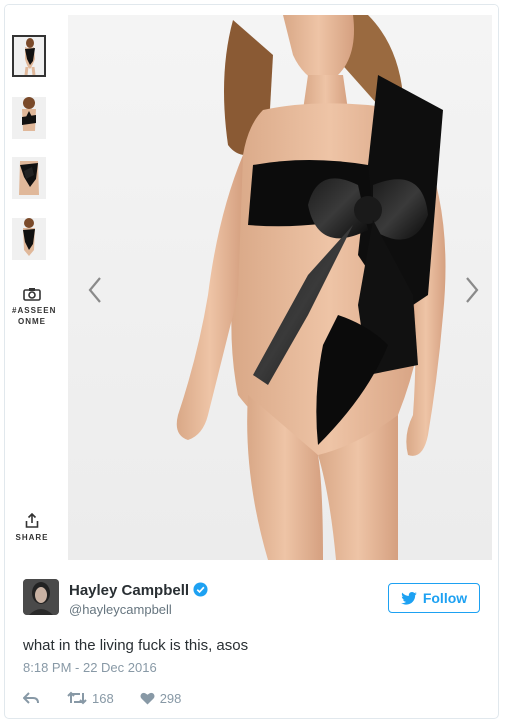  What do you see at coordinates (253, 599) in the screenshot?
I see `tweet-author: Hayley Campbell @hayleycampbell Follow` at bounding box center [253, 599].